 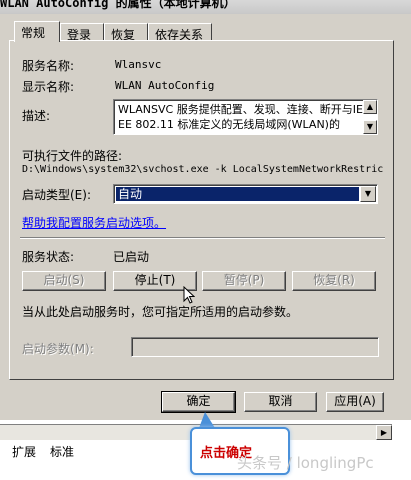 I want to click on mouse-cursor-icon, so click(x=189, y=295).